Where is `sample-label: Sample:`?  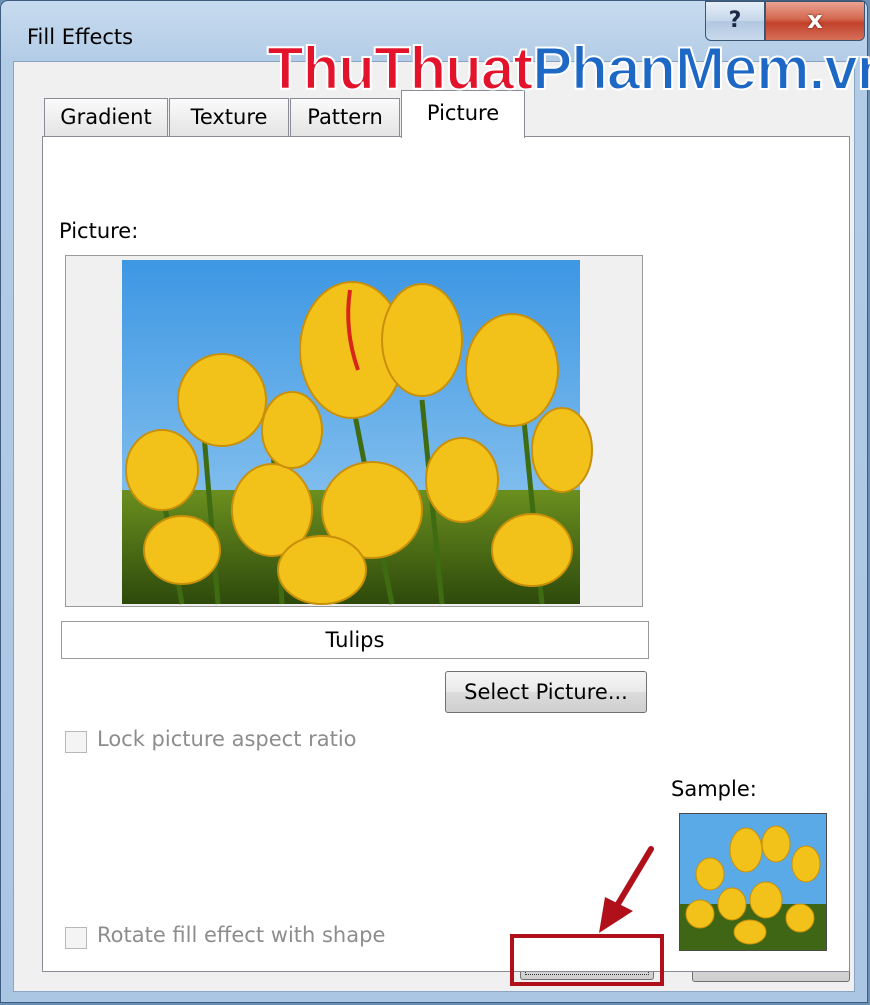
sample-label: Sample: is located at coordinates (714, 789).